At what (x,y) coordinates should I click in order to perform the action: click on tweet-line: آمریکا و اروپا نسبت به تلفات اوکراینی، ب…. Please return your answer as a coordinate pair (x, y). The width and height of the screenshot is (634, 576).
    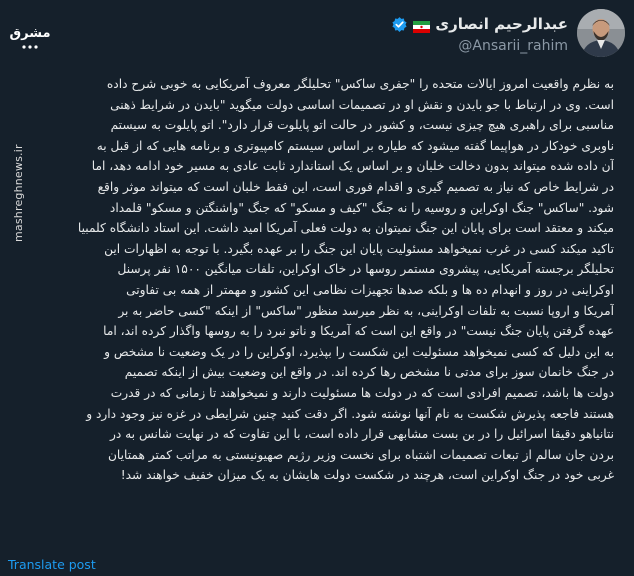
    Looking at the image, I should click on (366, 310).